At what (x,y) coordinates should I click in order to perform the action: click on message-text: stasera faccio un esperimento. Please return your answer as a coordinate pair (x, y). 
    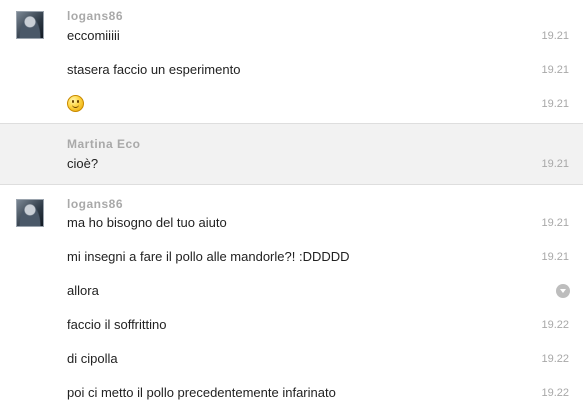
    Looking at the image, I should click on (154, 69).